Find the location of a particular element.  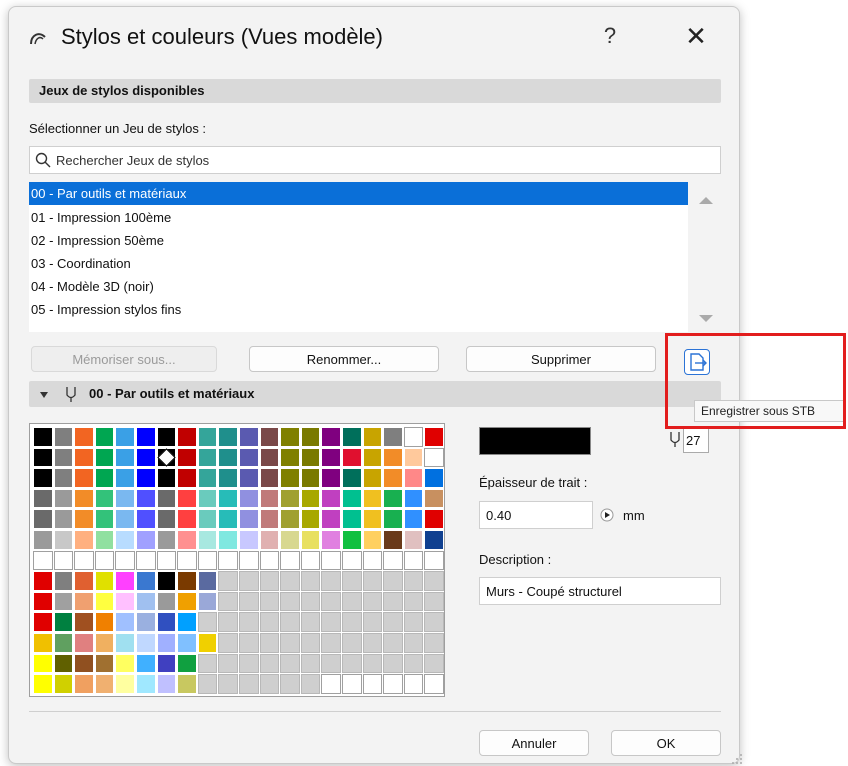

unit-dropdown-icon is located at coordinates (607, 515).